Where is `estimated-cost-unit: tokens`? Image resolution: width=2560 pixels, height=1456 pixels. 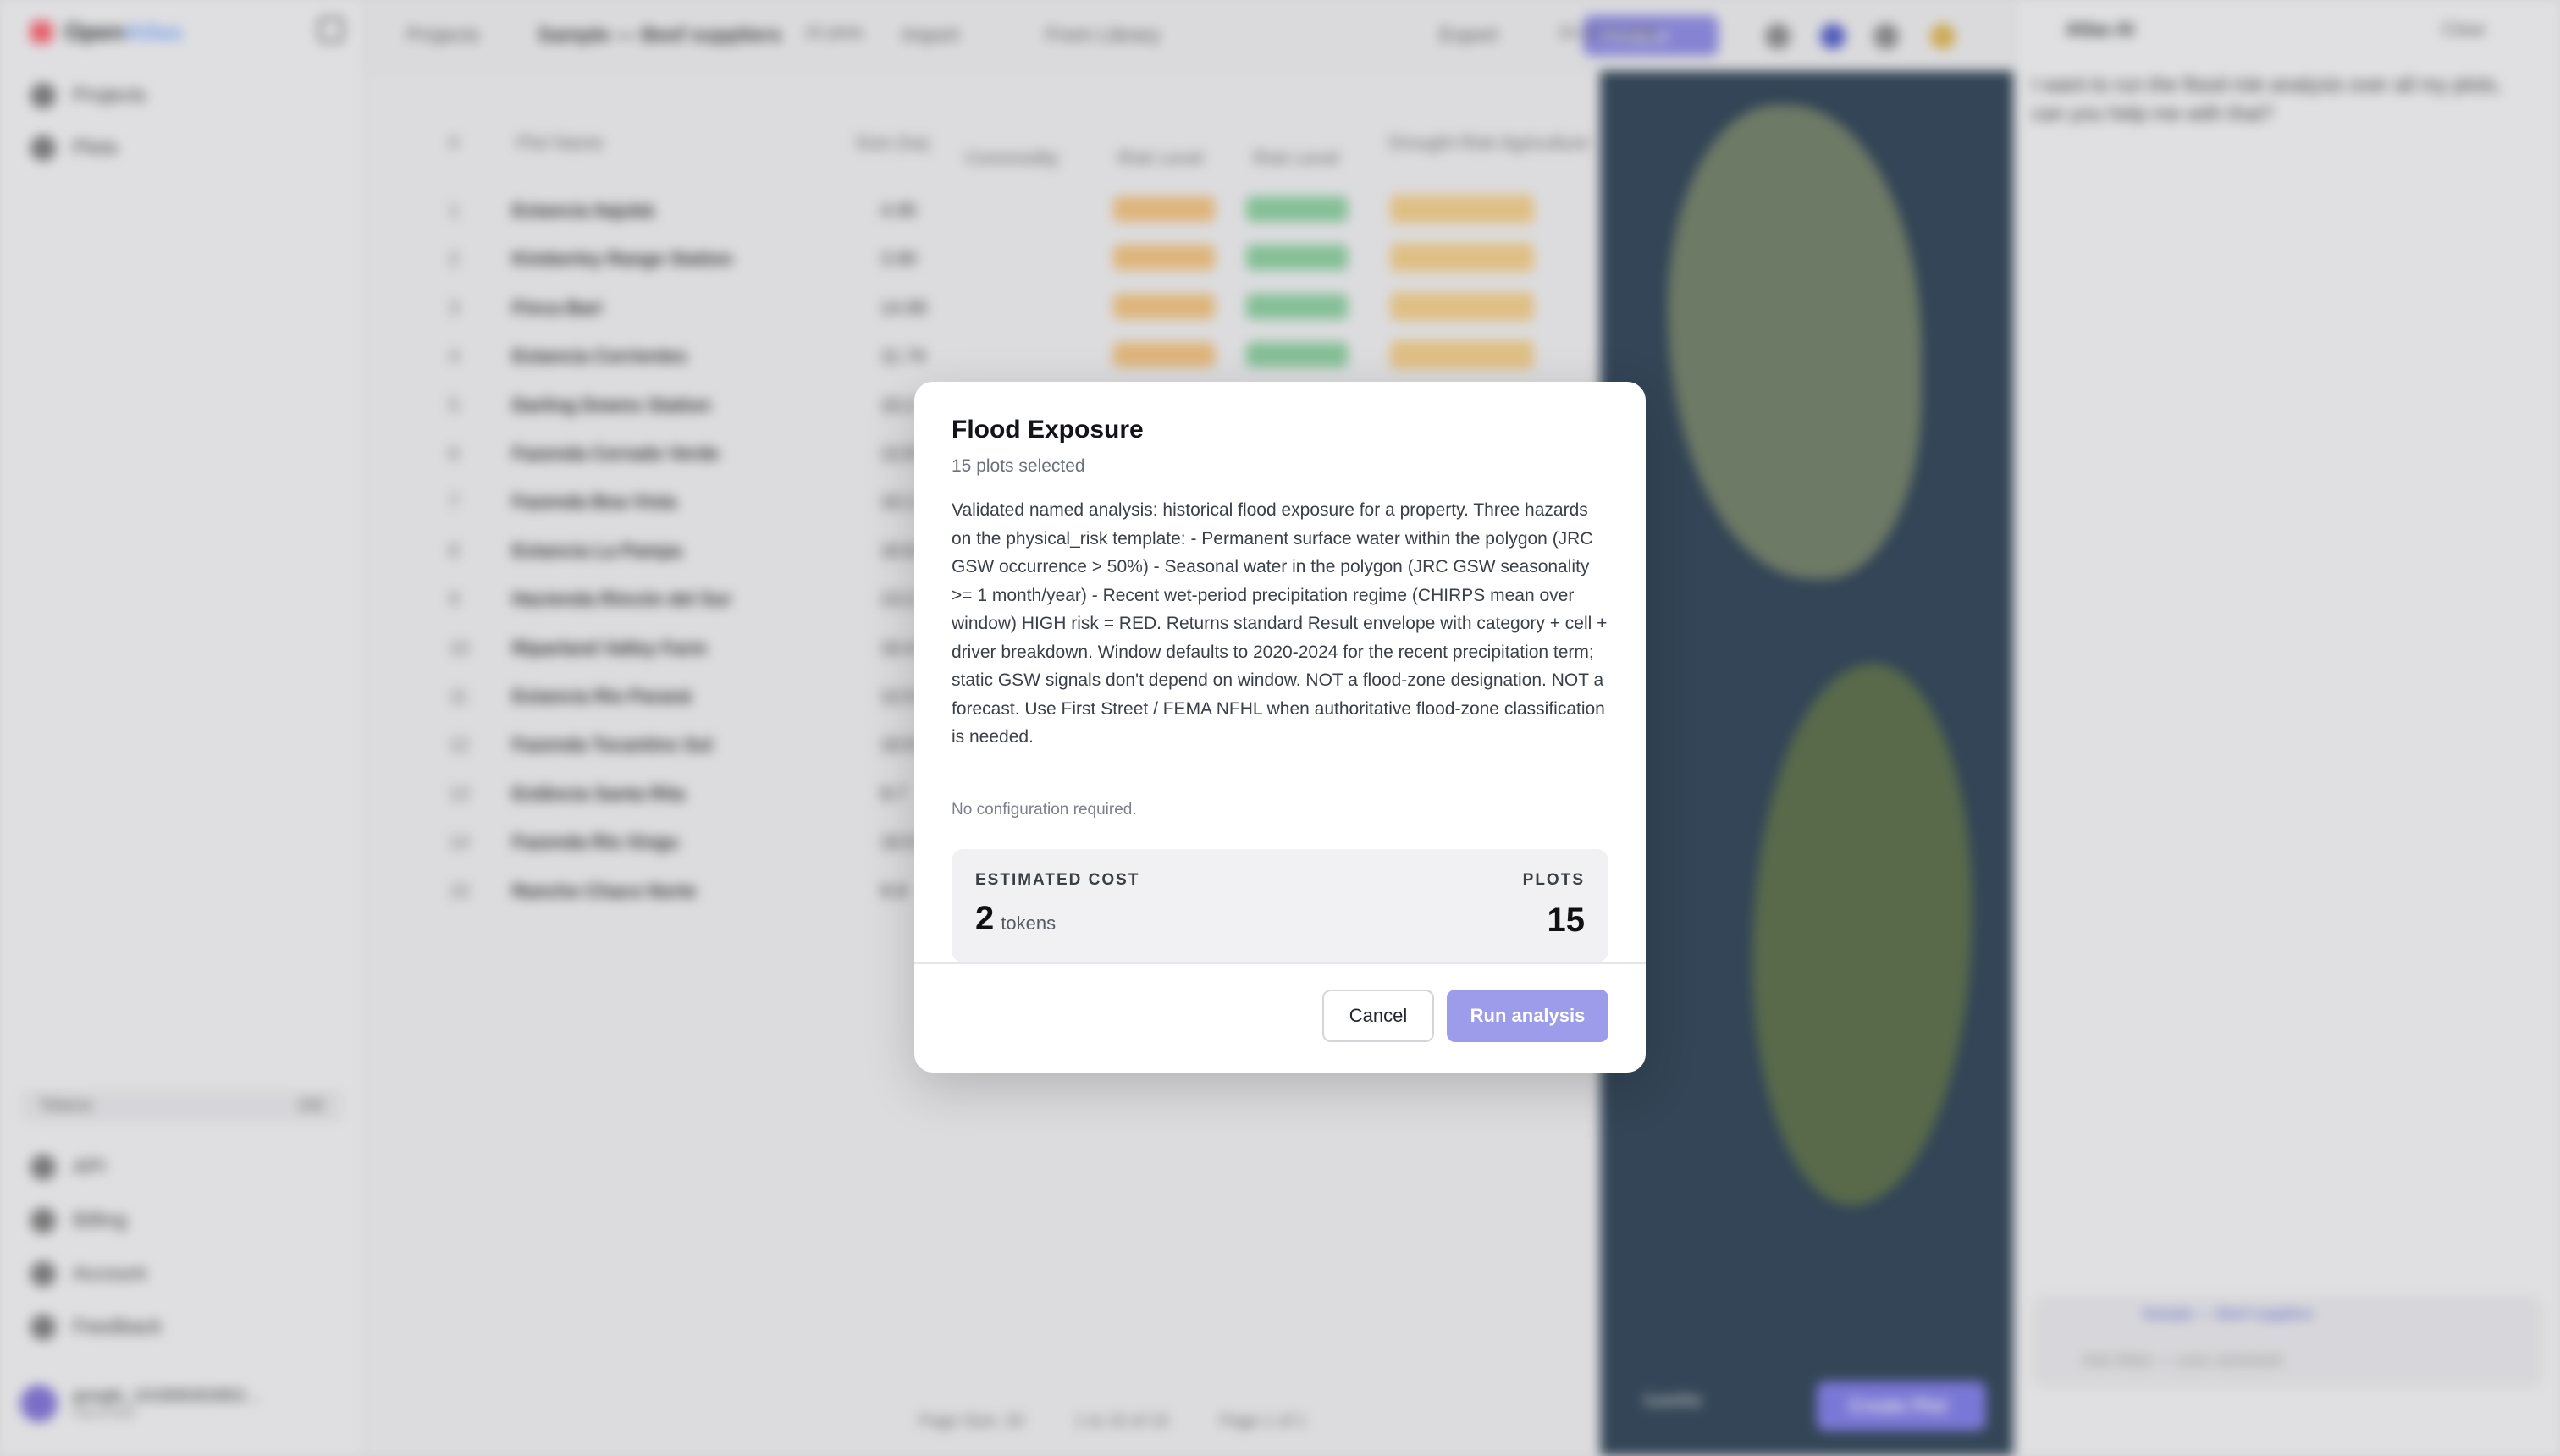 estimated-cost-unit: tokens is located at coordinates (1029, 924).